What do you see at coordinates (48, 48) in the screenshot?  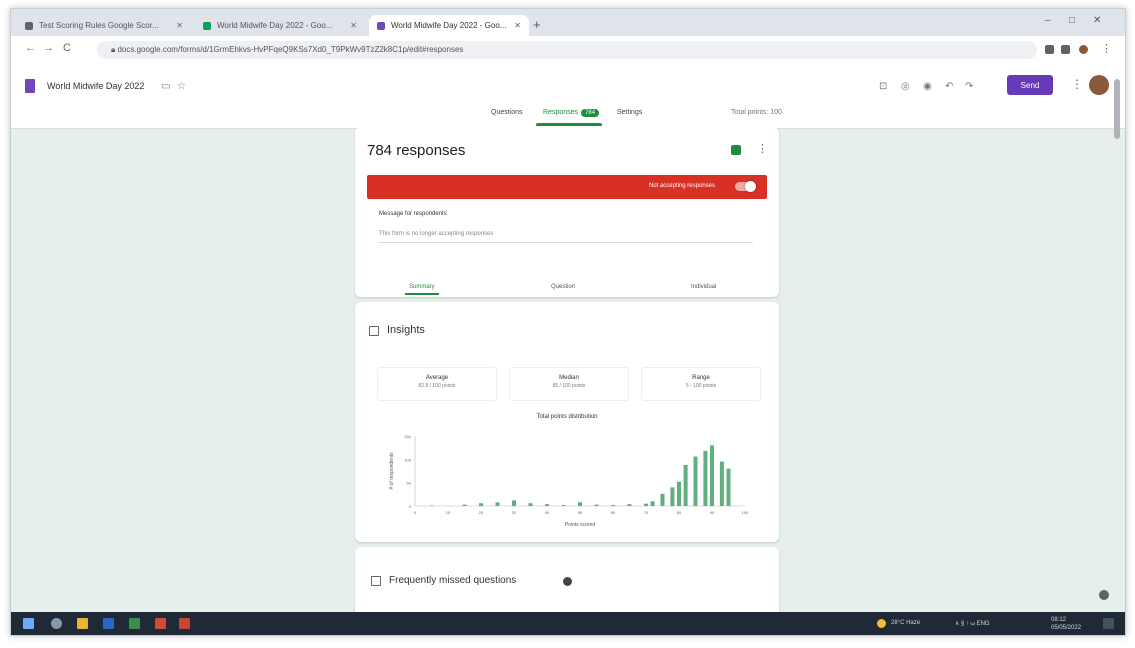 I see `forward-button: →` at bounding box center [48, 48].